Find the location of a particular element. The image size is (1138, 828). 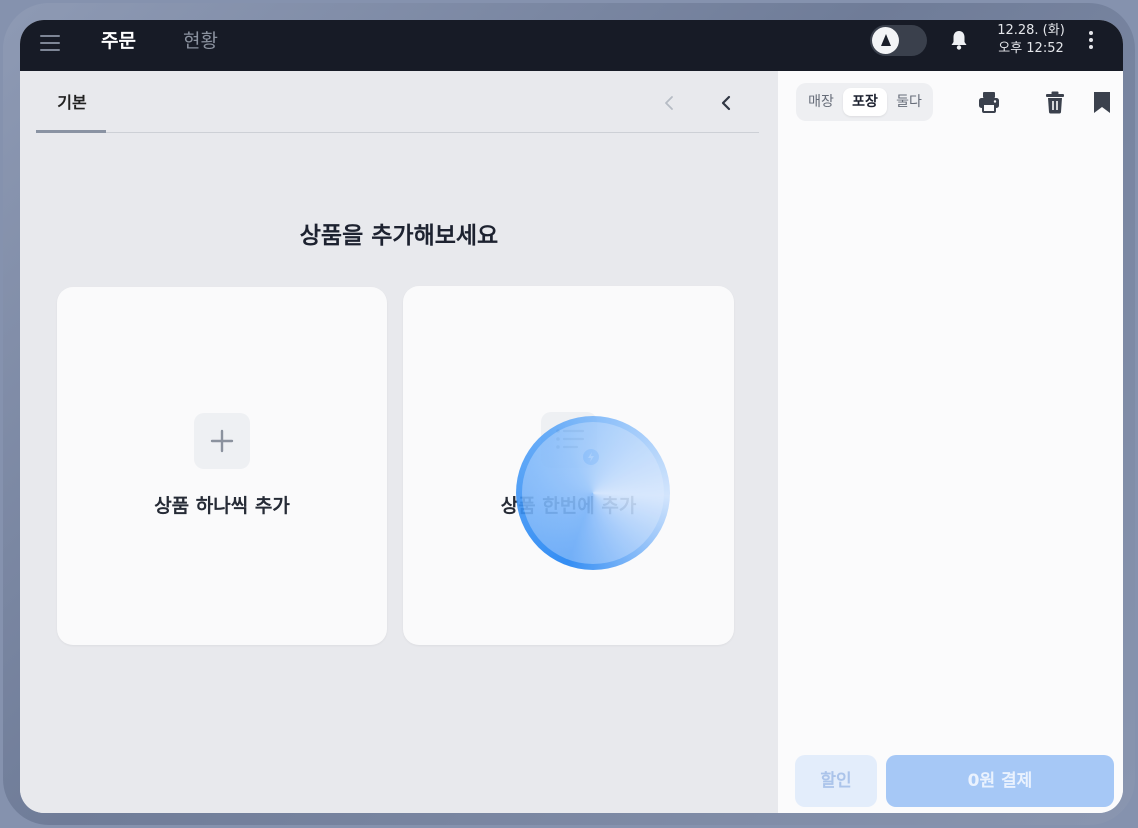

plus-icon-box is located at coordinates (222, 441).